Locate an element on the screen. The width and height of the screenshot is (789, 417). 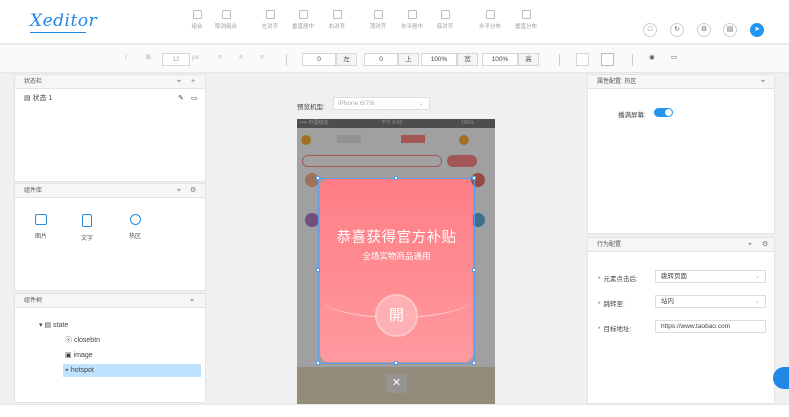
text-align-center-button: ≡ is located at coordinates (241, 59).